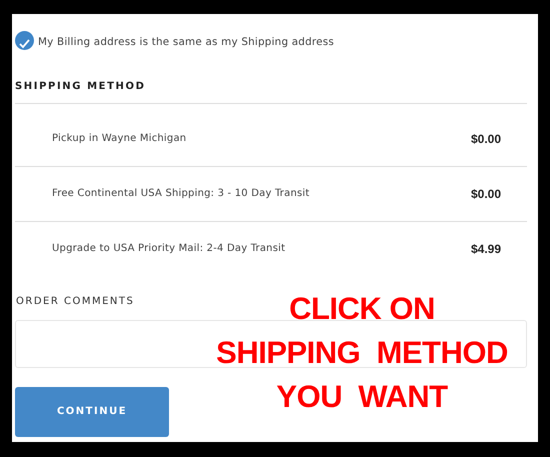 The image size is (550, 457). I want to click on price: $4.99, so click(485, 249).